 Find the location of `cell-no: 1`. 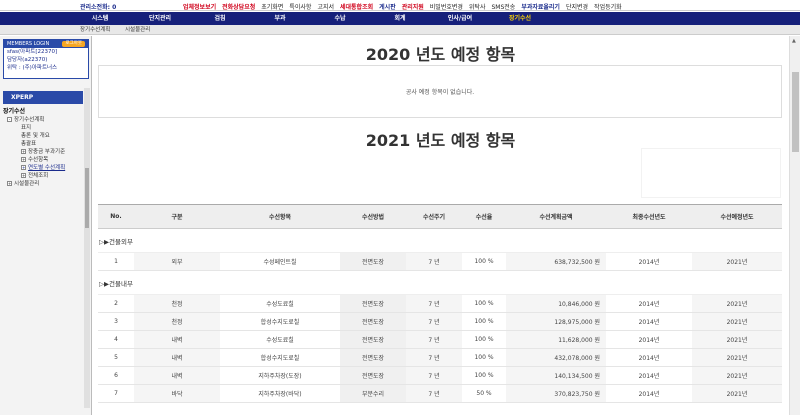

cell-no: 1 is located at coordinates (116, 261).